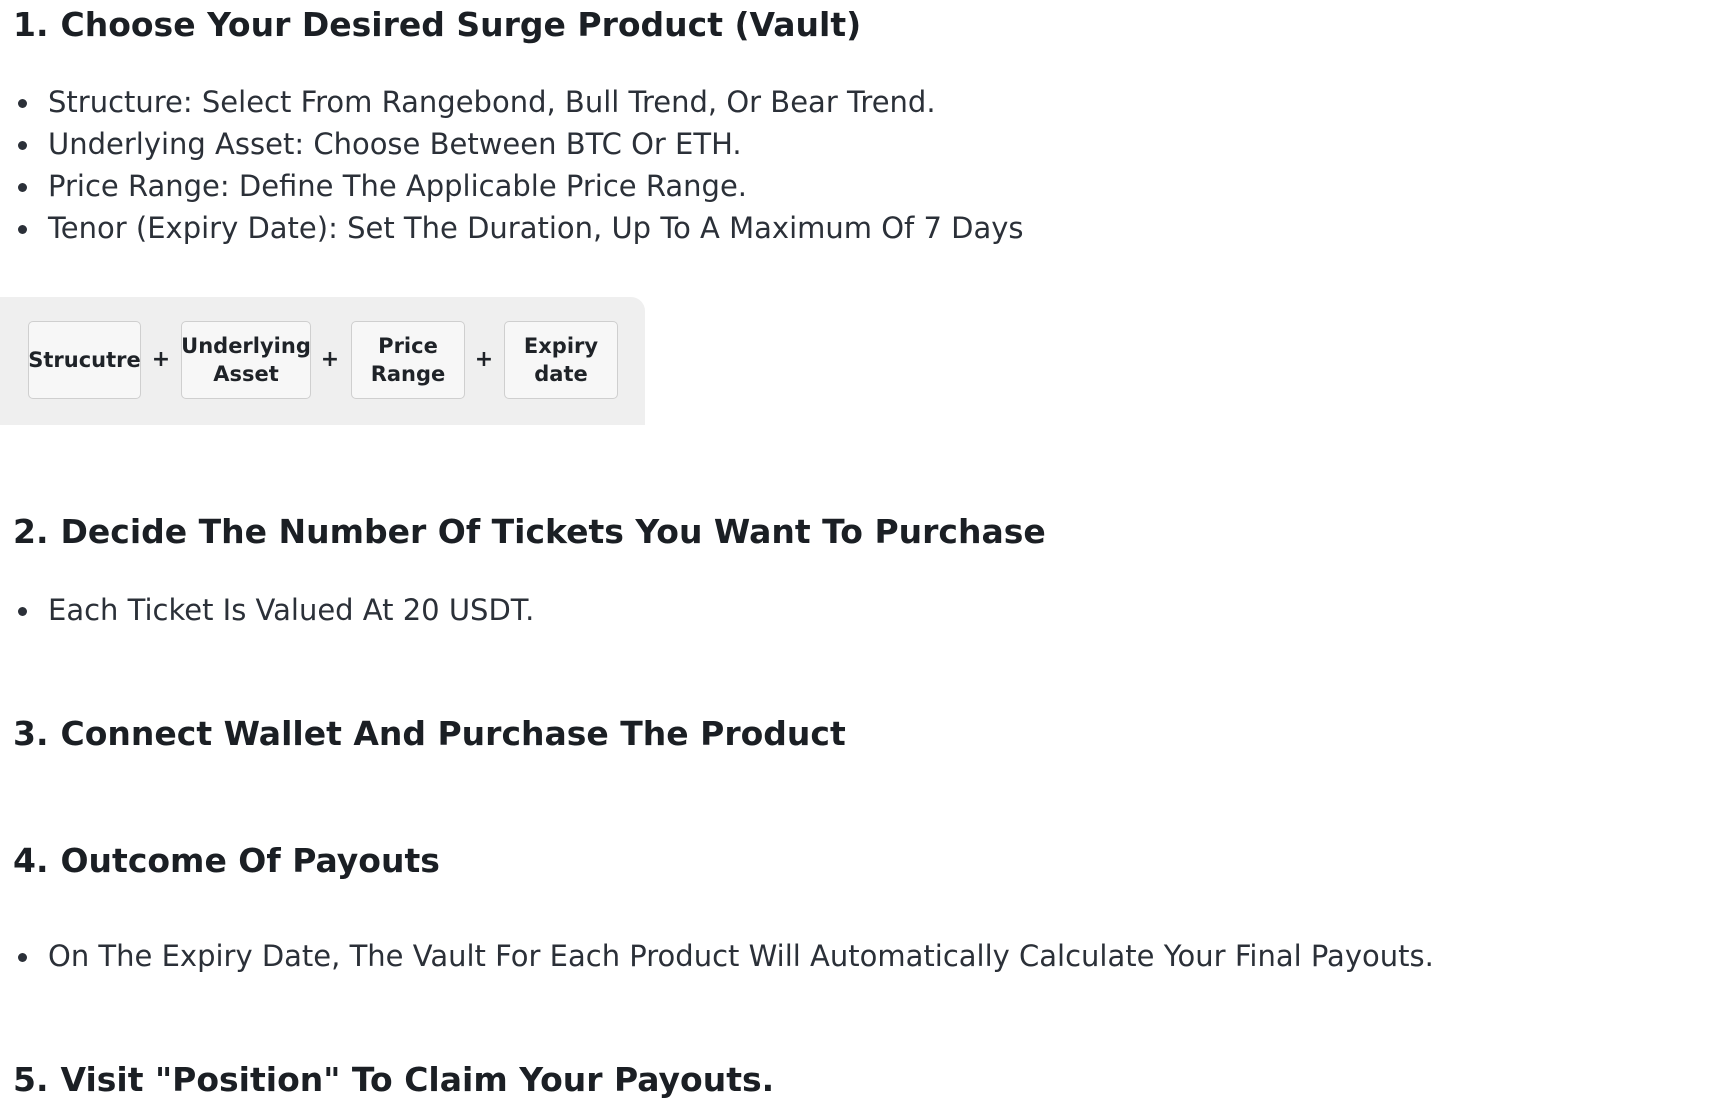  What do you see at coordinates (31, 733) in the screenshot?
I see `step-number: 3.` at bounding box center [31, 733].